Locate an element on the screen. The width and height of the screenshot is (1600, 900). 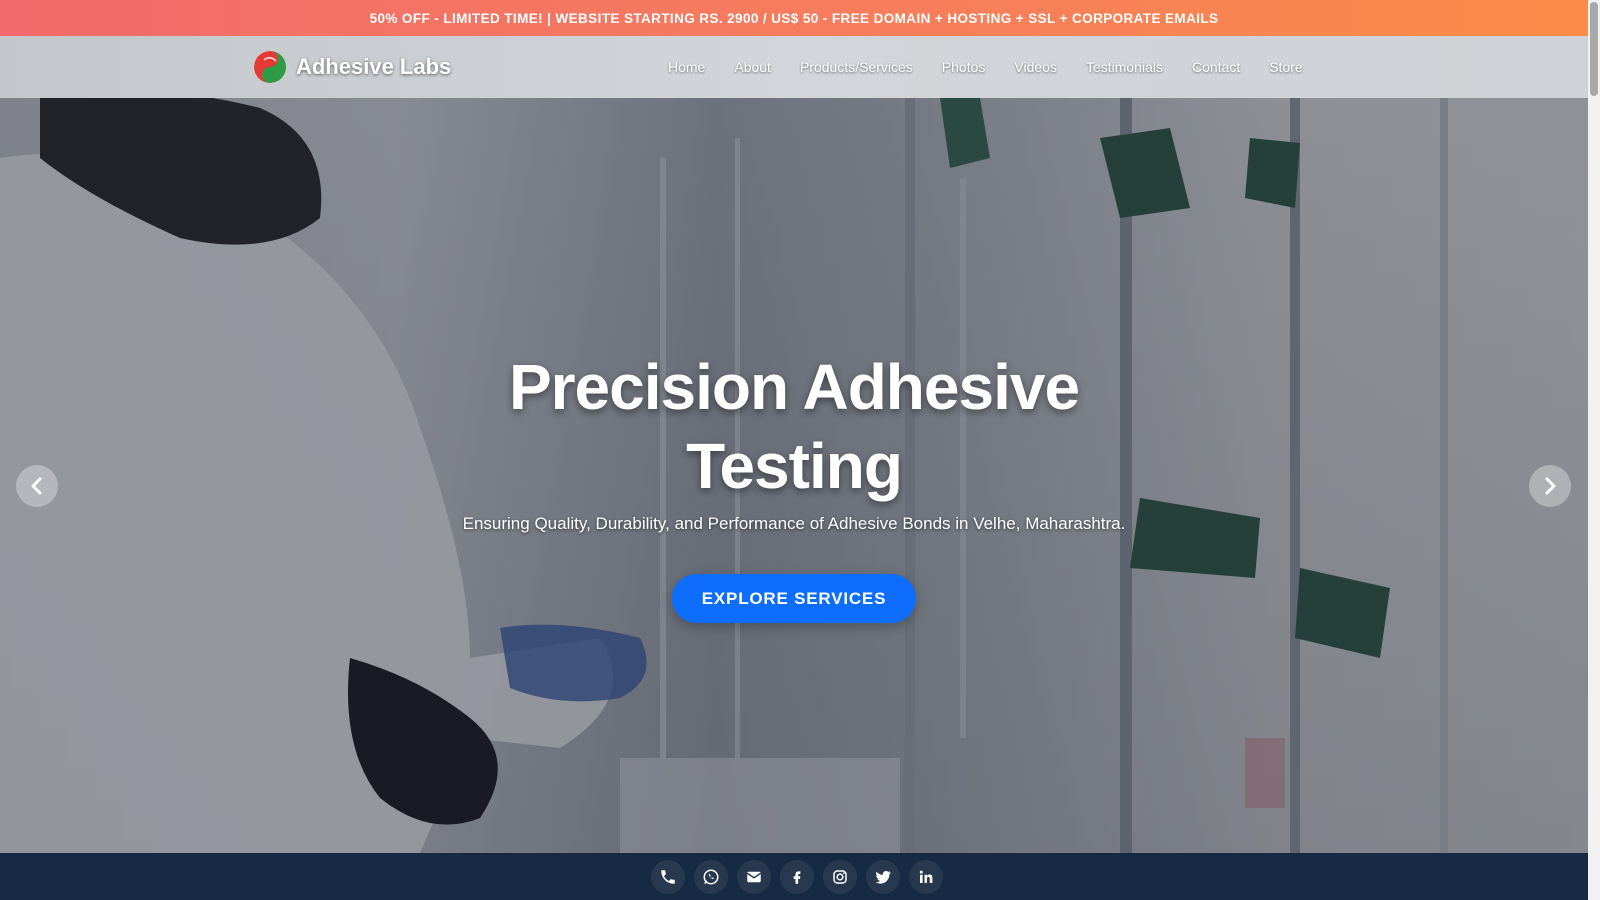
linkedin-icon is located at coordinates (926, 876).